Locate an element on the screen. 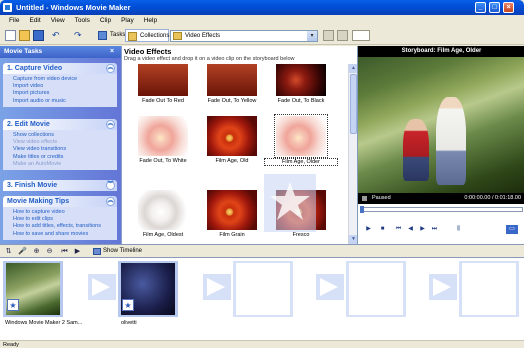 This screenshot has width=524, height=348. window-title: Untitled - Windows Movie Maker is located at coordinates (73, 7).